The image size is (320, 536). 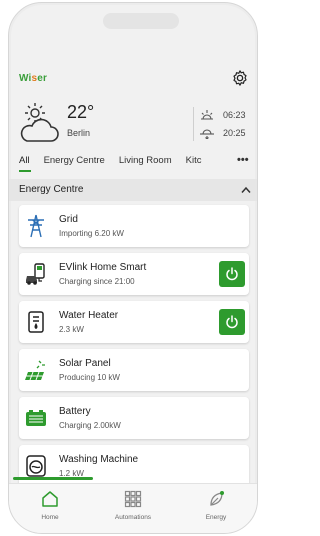 I want to click on brand-logo: Wiser, so click(x=33, y=78).